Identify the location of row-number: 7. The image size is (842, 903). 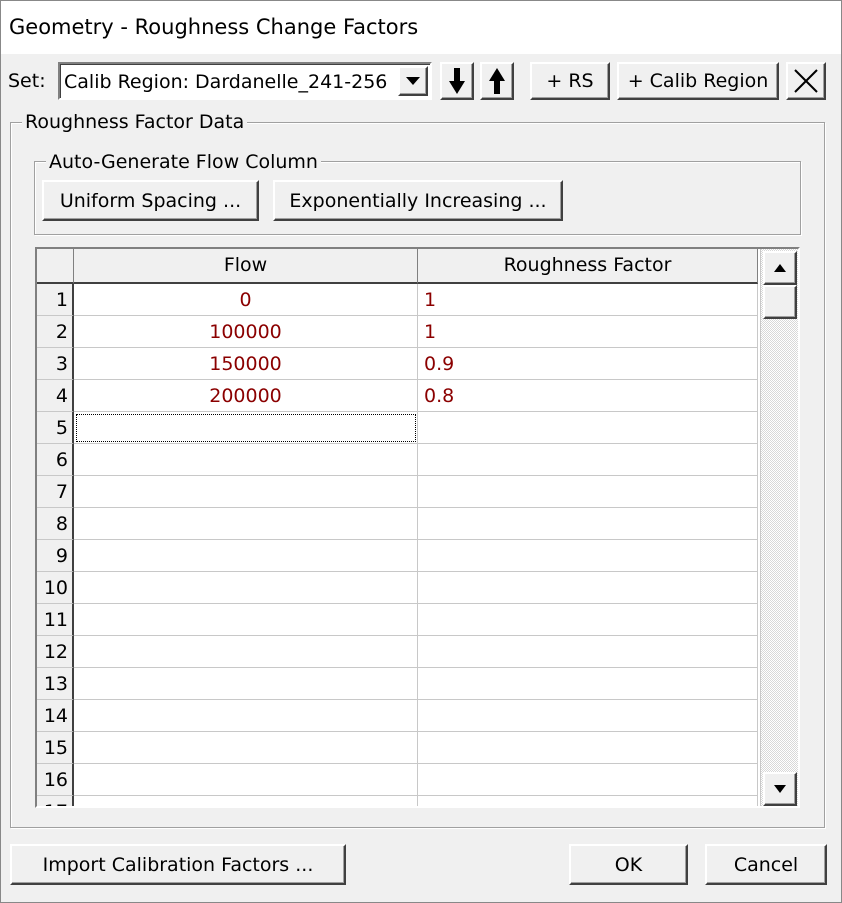
(55, 492).